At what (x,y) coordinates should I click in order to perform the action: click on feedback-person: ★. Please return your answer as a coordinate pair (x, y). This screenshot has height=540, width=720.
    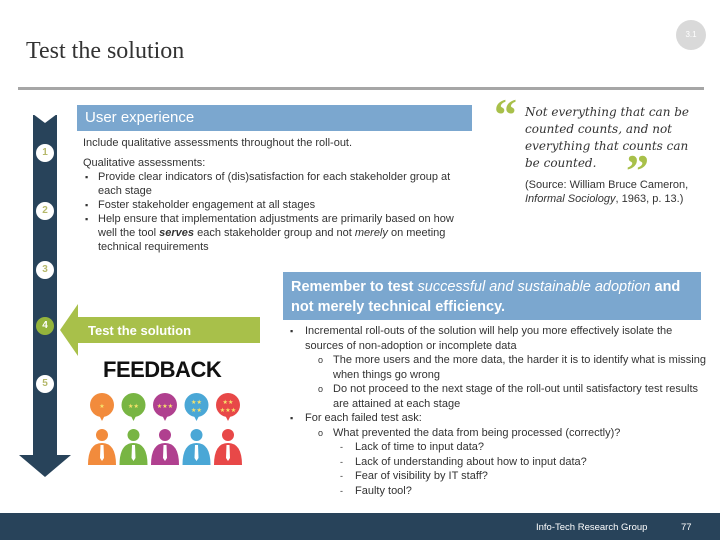
    Looking at the image, I should click on (102, 429).